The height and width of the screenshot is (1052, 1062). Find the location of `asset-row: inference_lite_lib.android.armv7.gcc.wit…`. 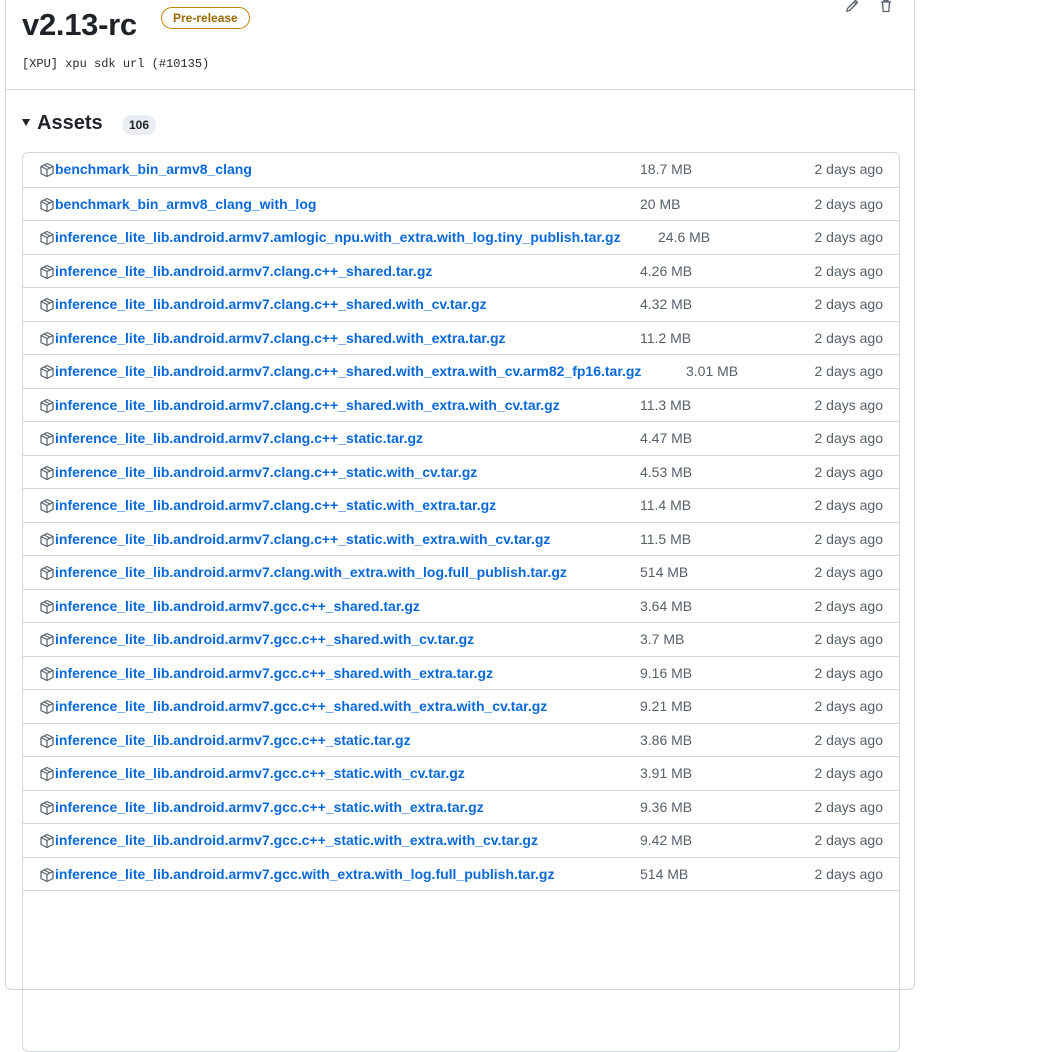

asset-row: inference_lite_lib.android.armv7.gcc.wit… is located at coordinates (461, 873).